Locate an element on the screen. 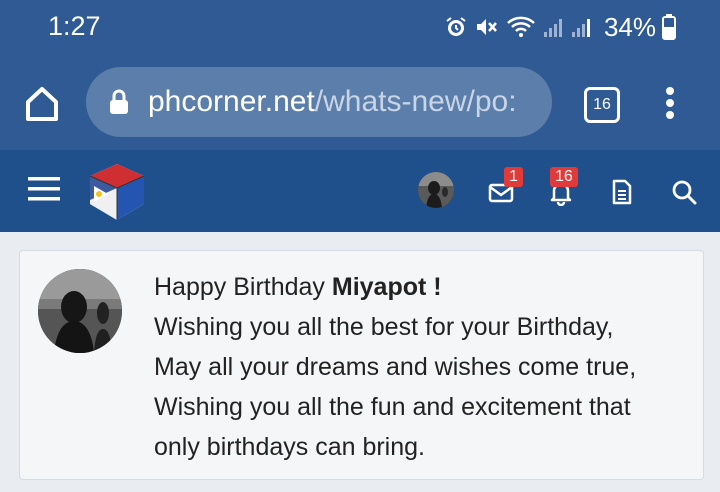  user-avatar is located at coordinates (436, 190).